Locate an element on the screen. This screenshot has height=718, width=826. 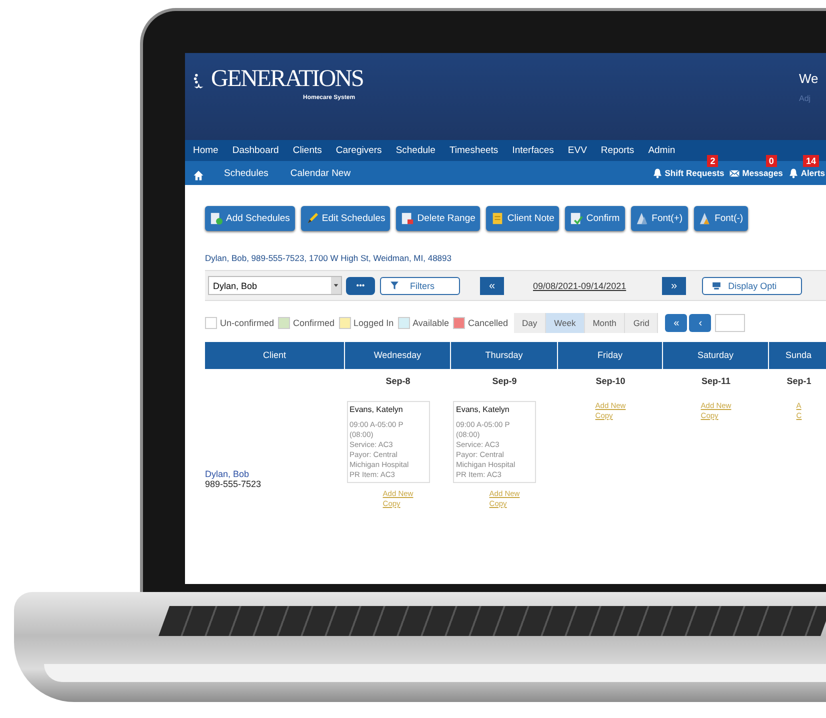
toolbar-button: Font(-) is located at coordinates (721, 218).